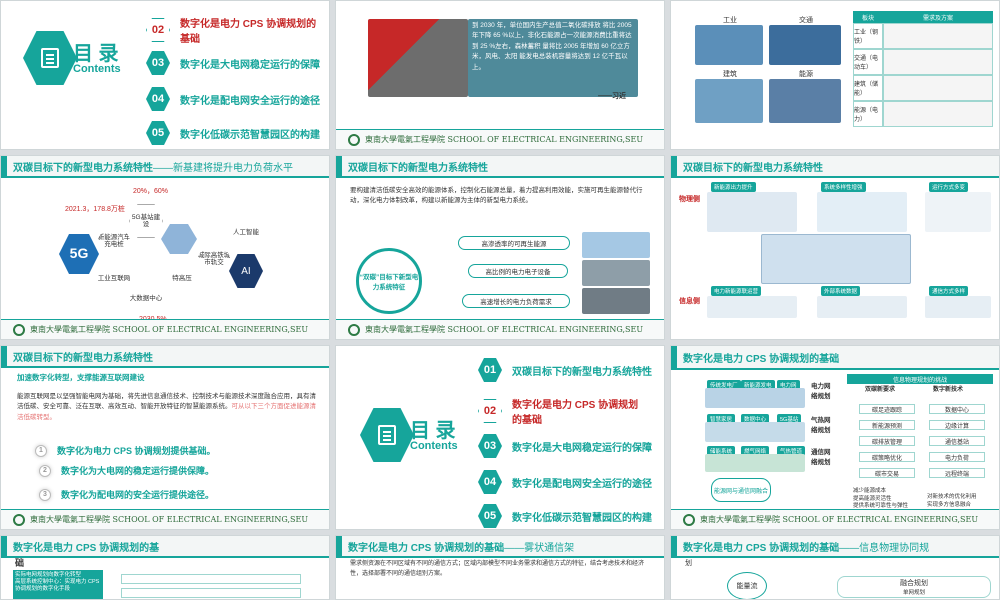 The image size is (1000, 600). What do you see at coordinates (233, 99) in the screenshot?
I see `agenda-item-04: 04 数字化是配电网安全运行的途径` at bounding box center [233, 99].